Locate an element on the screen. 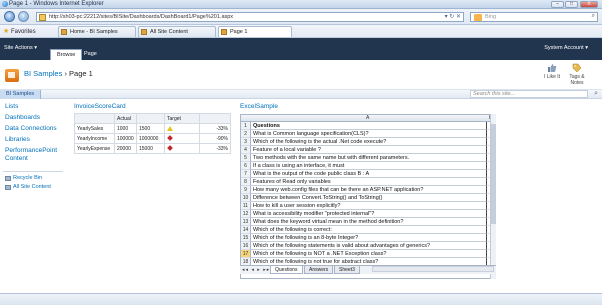  recycle-bin-link: Recycle Bin is located at coordinates (23, 178).